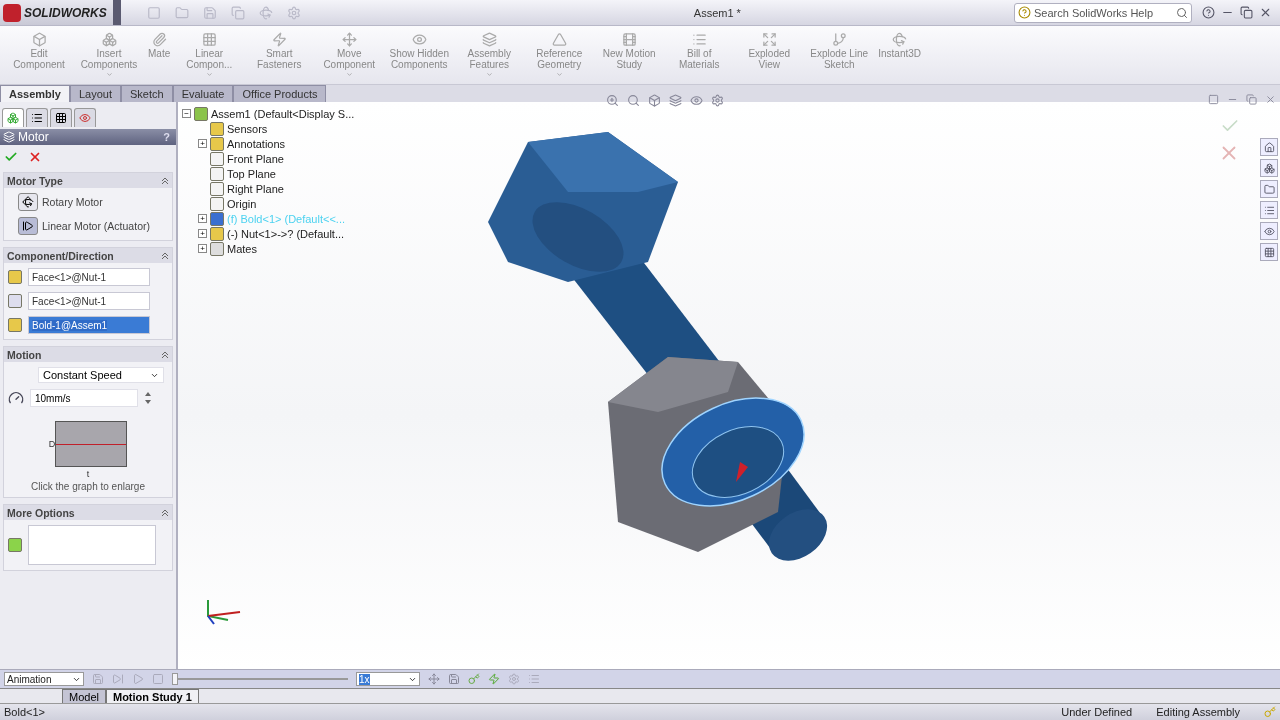 Image resolution: width=1280 pixels, height=720 pixels. I want to click on status-text: Bold<1>, so click(25, 712).